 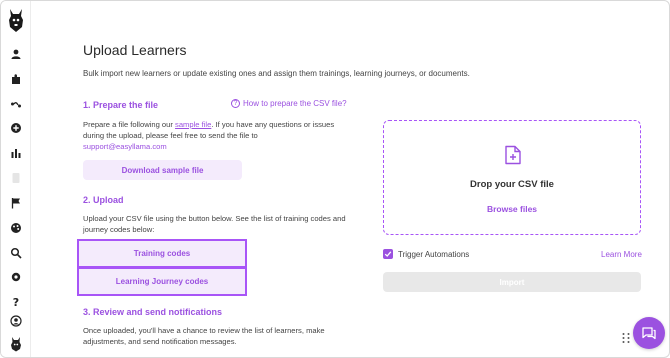 I want to click on route-icon, so click(x=16, y=104).